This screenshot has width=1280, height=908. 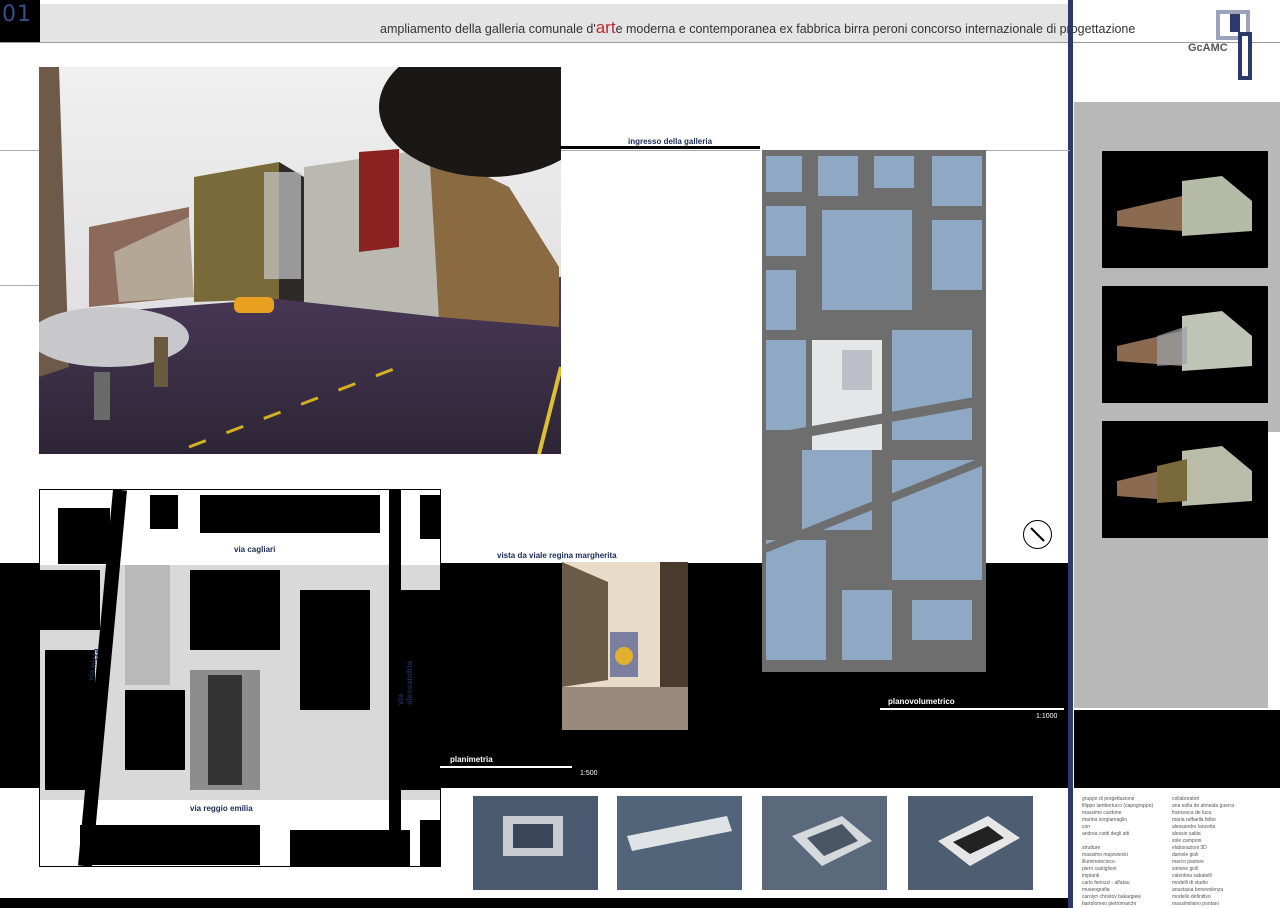 I want to click on logo-text: GcAMC, so click(x=1208, y=48).